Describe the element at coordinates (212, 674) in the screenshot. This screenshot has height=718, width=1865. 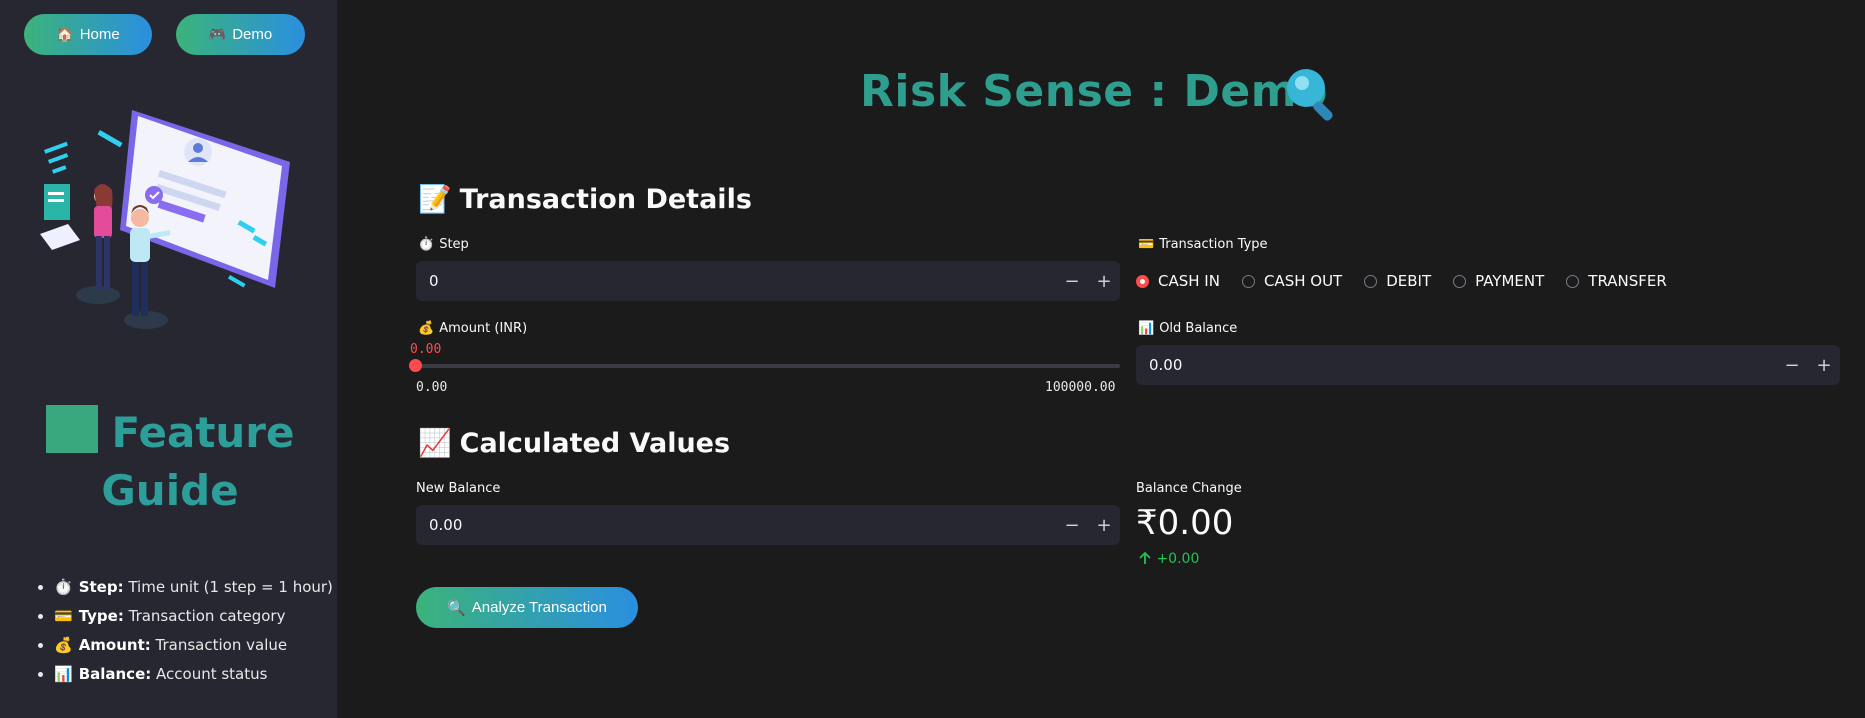
I see `feature-desc: Account status` at that location.